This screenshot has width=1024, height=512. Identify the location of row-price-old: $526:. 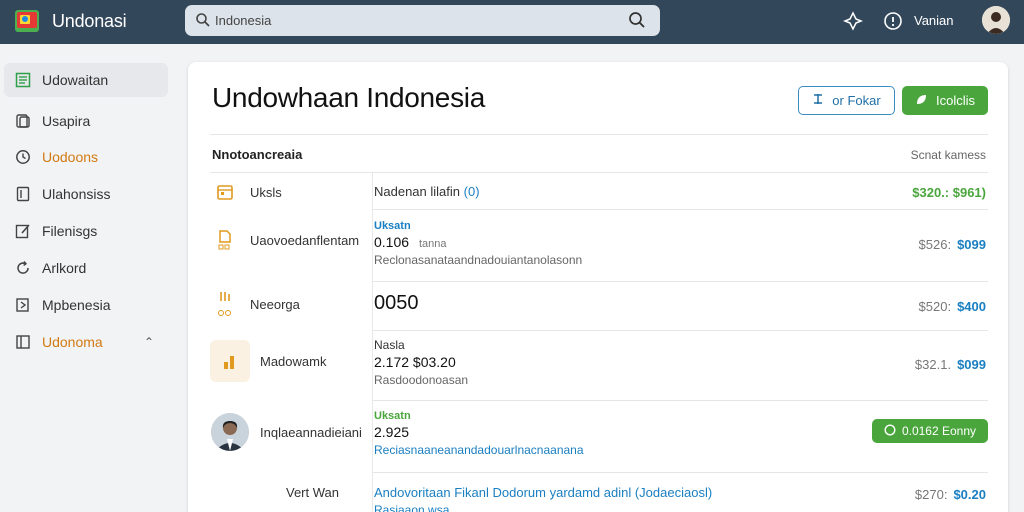
(935, 244).